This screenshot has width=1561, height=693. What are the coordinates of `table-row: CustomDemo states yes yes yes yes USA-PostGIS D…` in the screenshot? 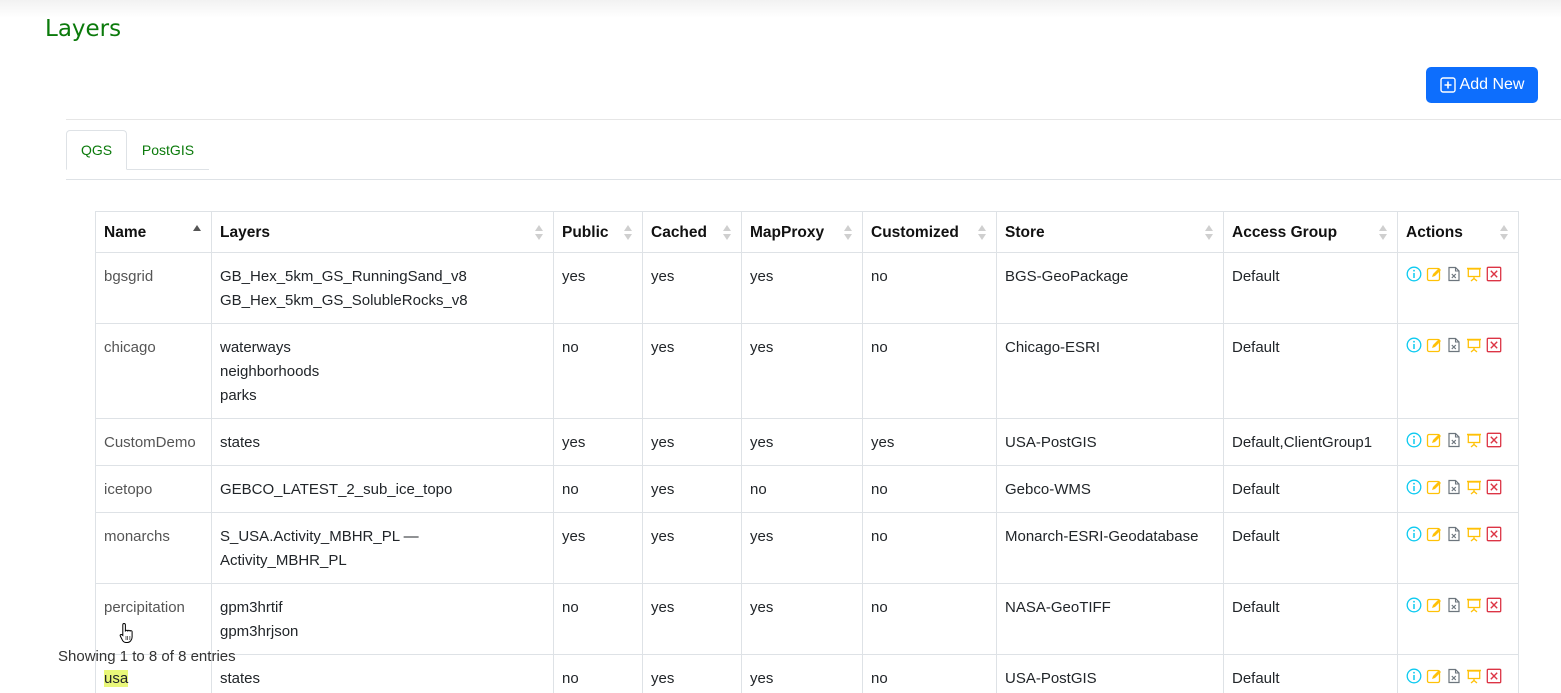 It's located at (807, 442).